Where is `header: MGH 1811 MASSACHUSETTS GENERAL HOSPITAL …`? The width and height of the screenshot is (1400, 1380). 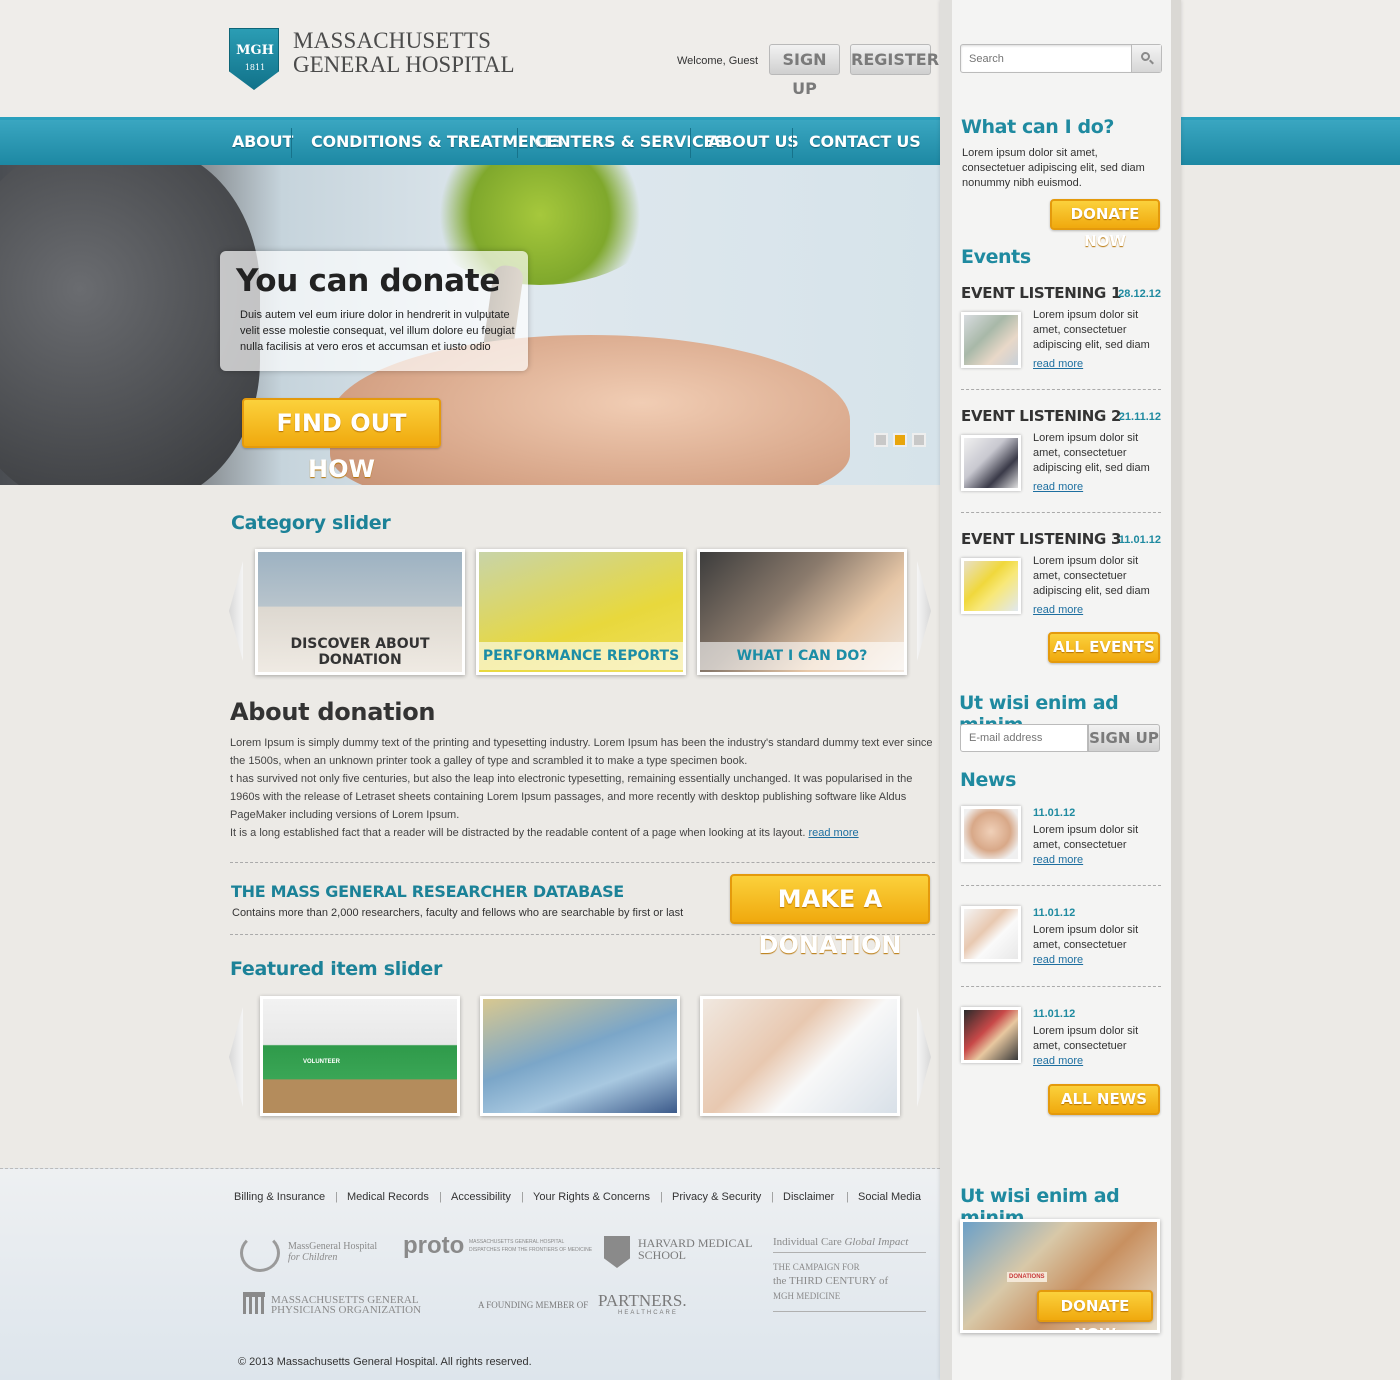
header: MGH 1811 MASSACHUSETTS GENERAL HOSPITAL … is located at coordinates (700, 58).